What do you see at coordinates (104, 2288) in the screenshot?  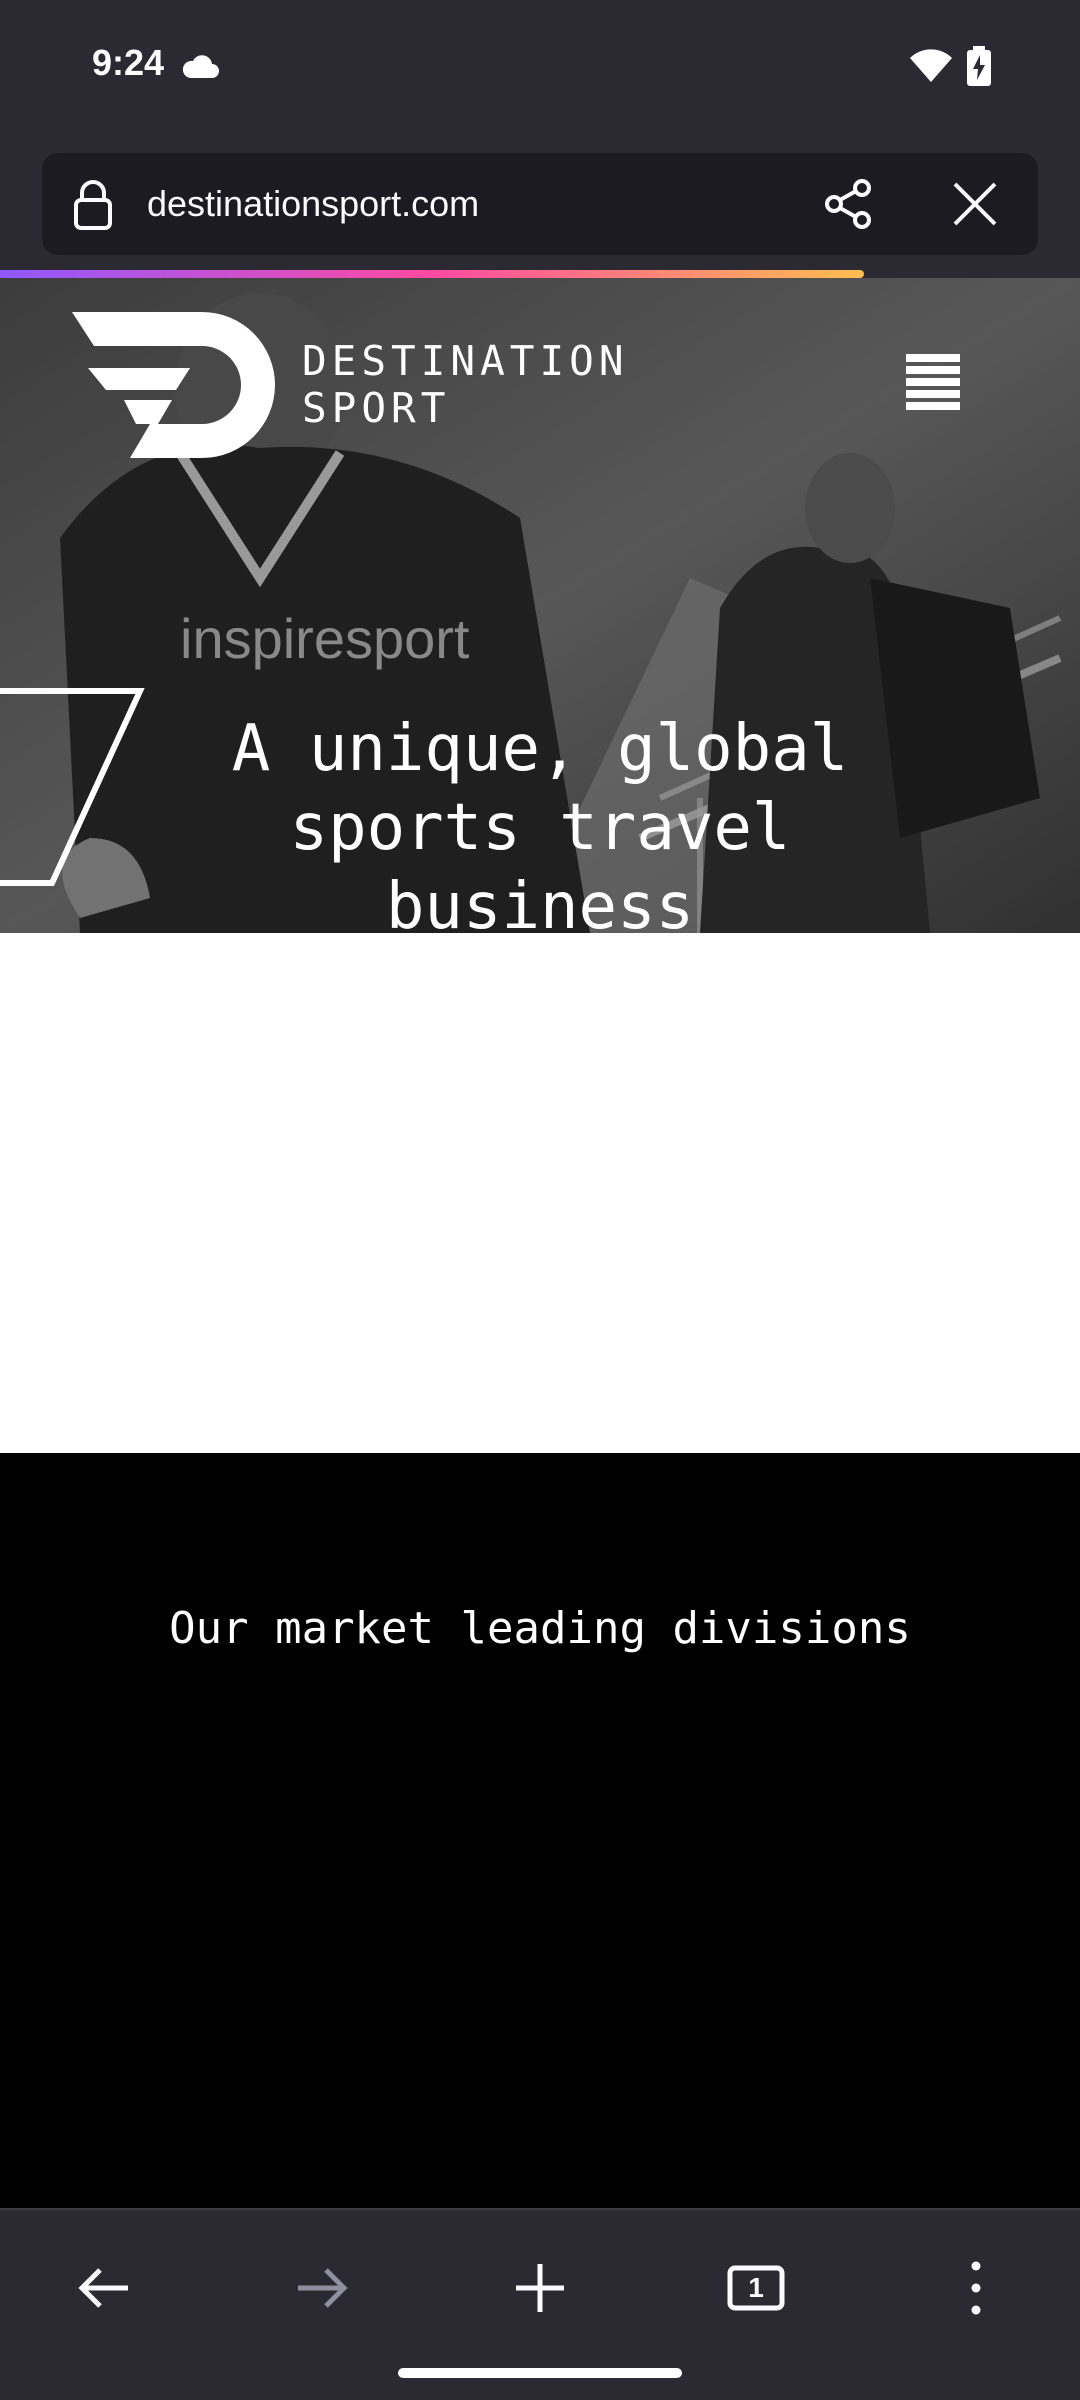 I see `back-arrow-icon` at bounding box center [104, 2288].